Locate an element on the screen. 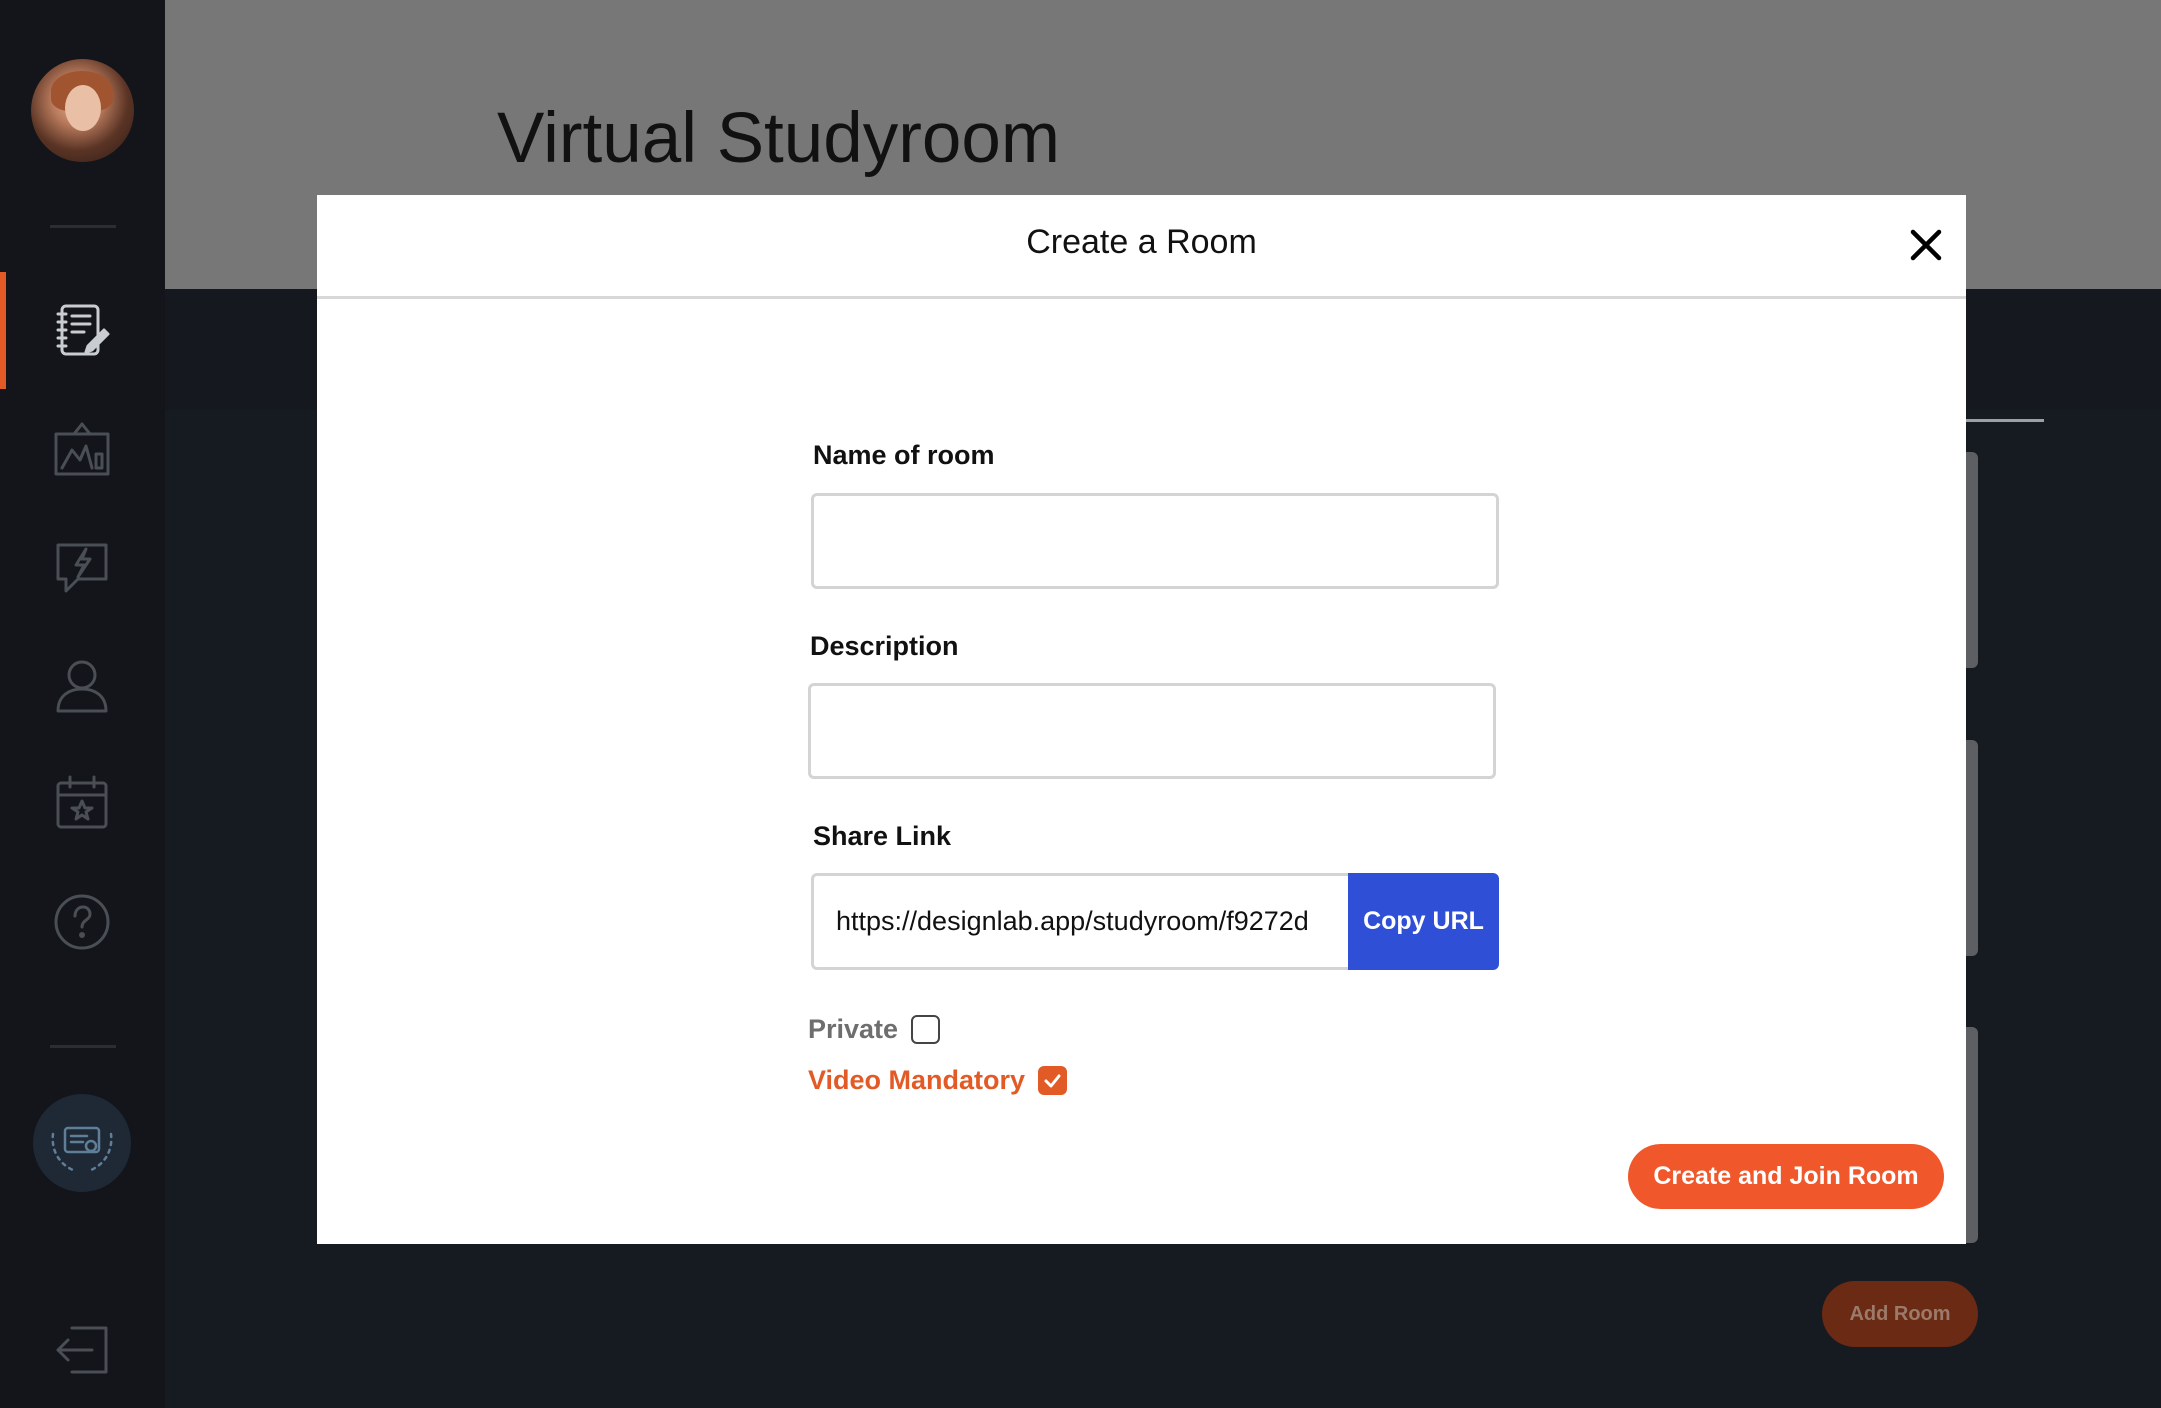 The image size is (2161, 1408). close-icon is located at coordinates (1926, 245).